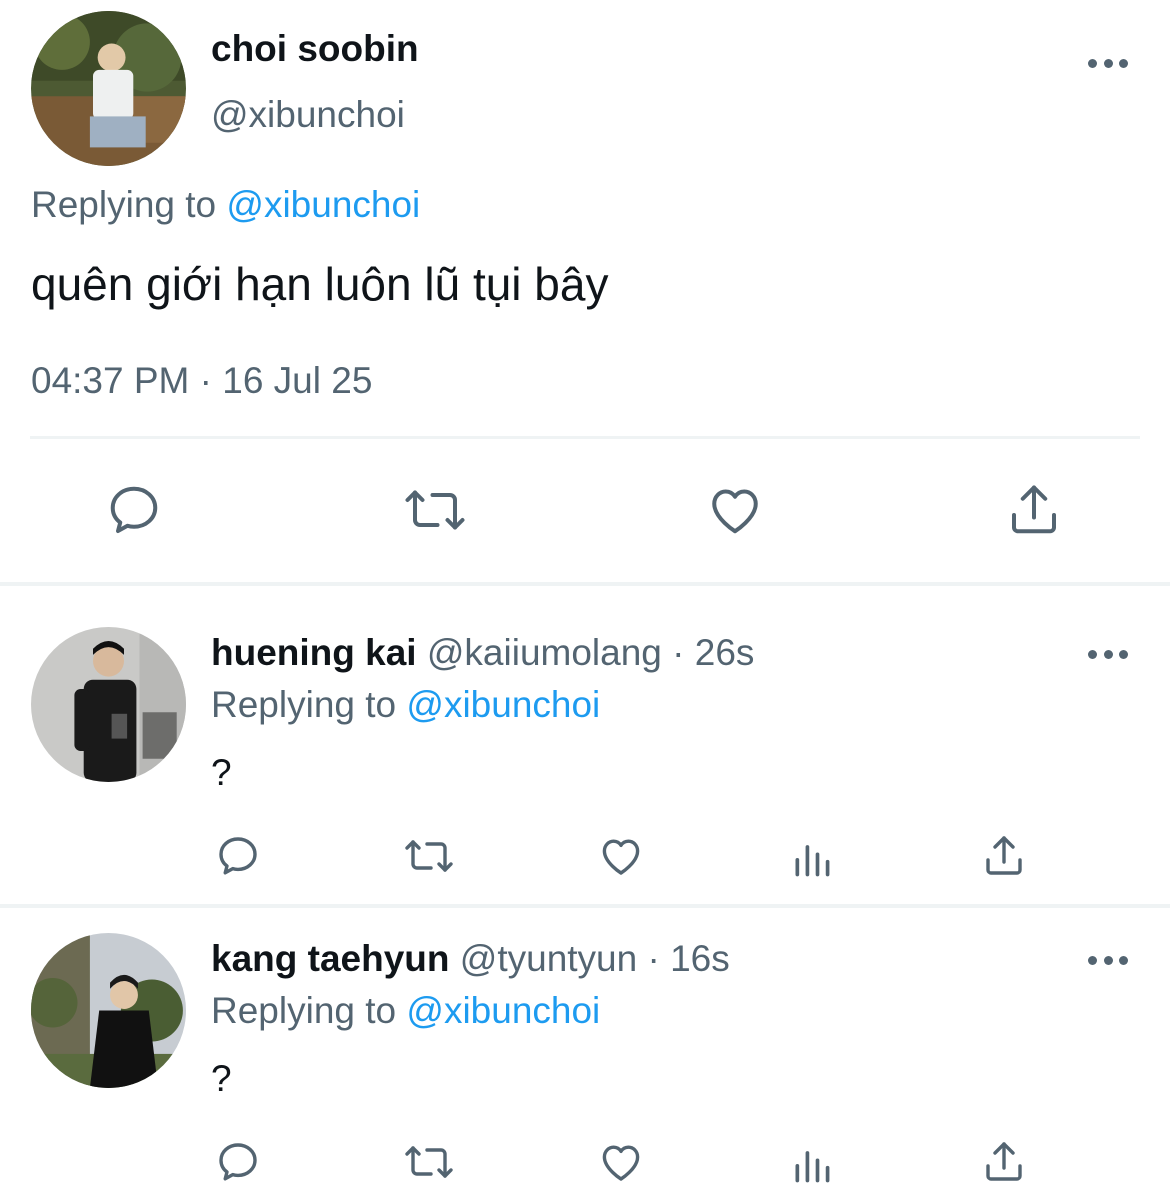 This screenshot has width=1170, height=1197. What do you see at coordinates (320, 284) in the screenshot?
I see `tweet-text: quên giới hạn luôn lũ tụi bây` at bounding box center [320, 284].